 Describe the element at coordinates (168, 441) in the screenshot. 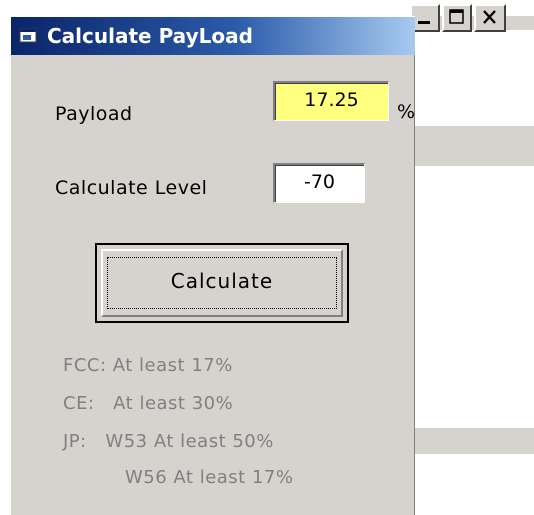

I see `jp-w53-info-text: JP: W53 At least 50%` at that location.